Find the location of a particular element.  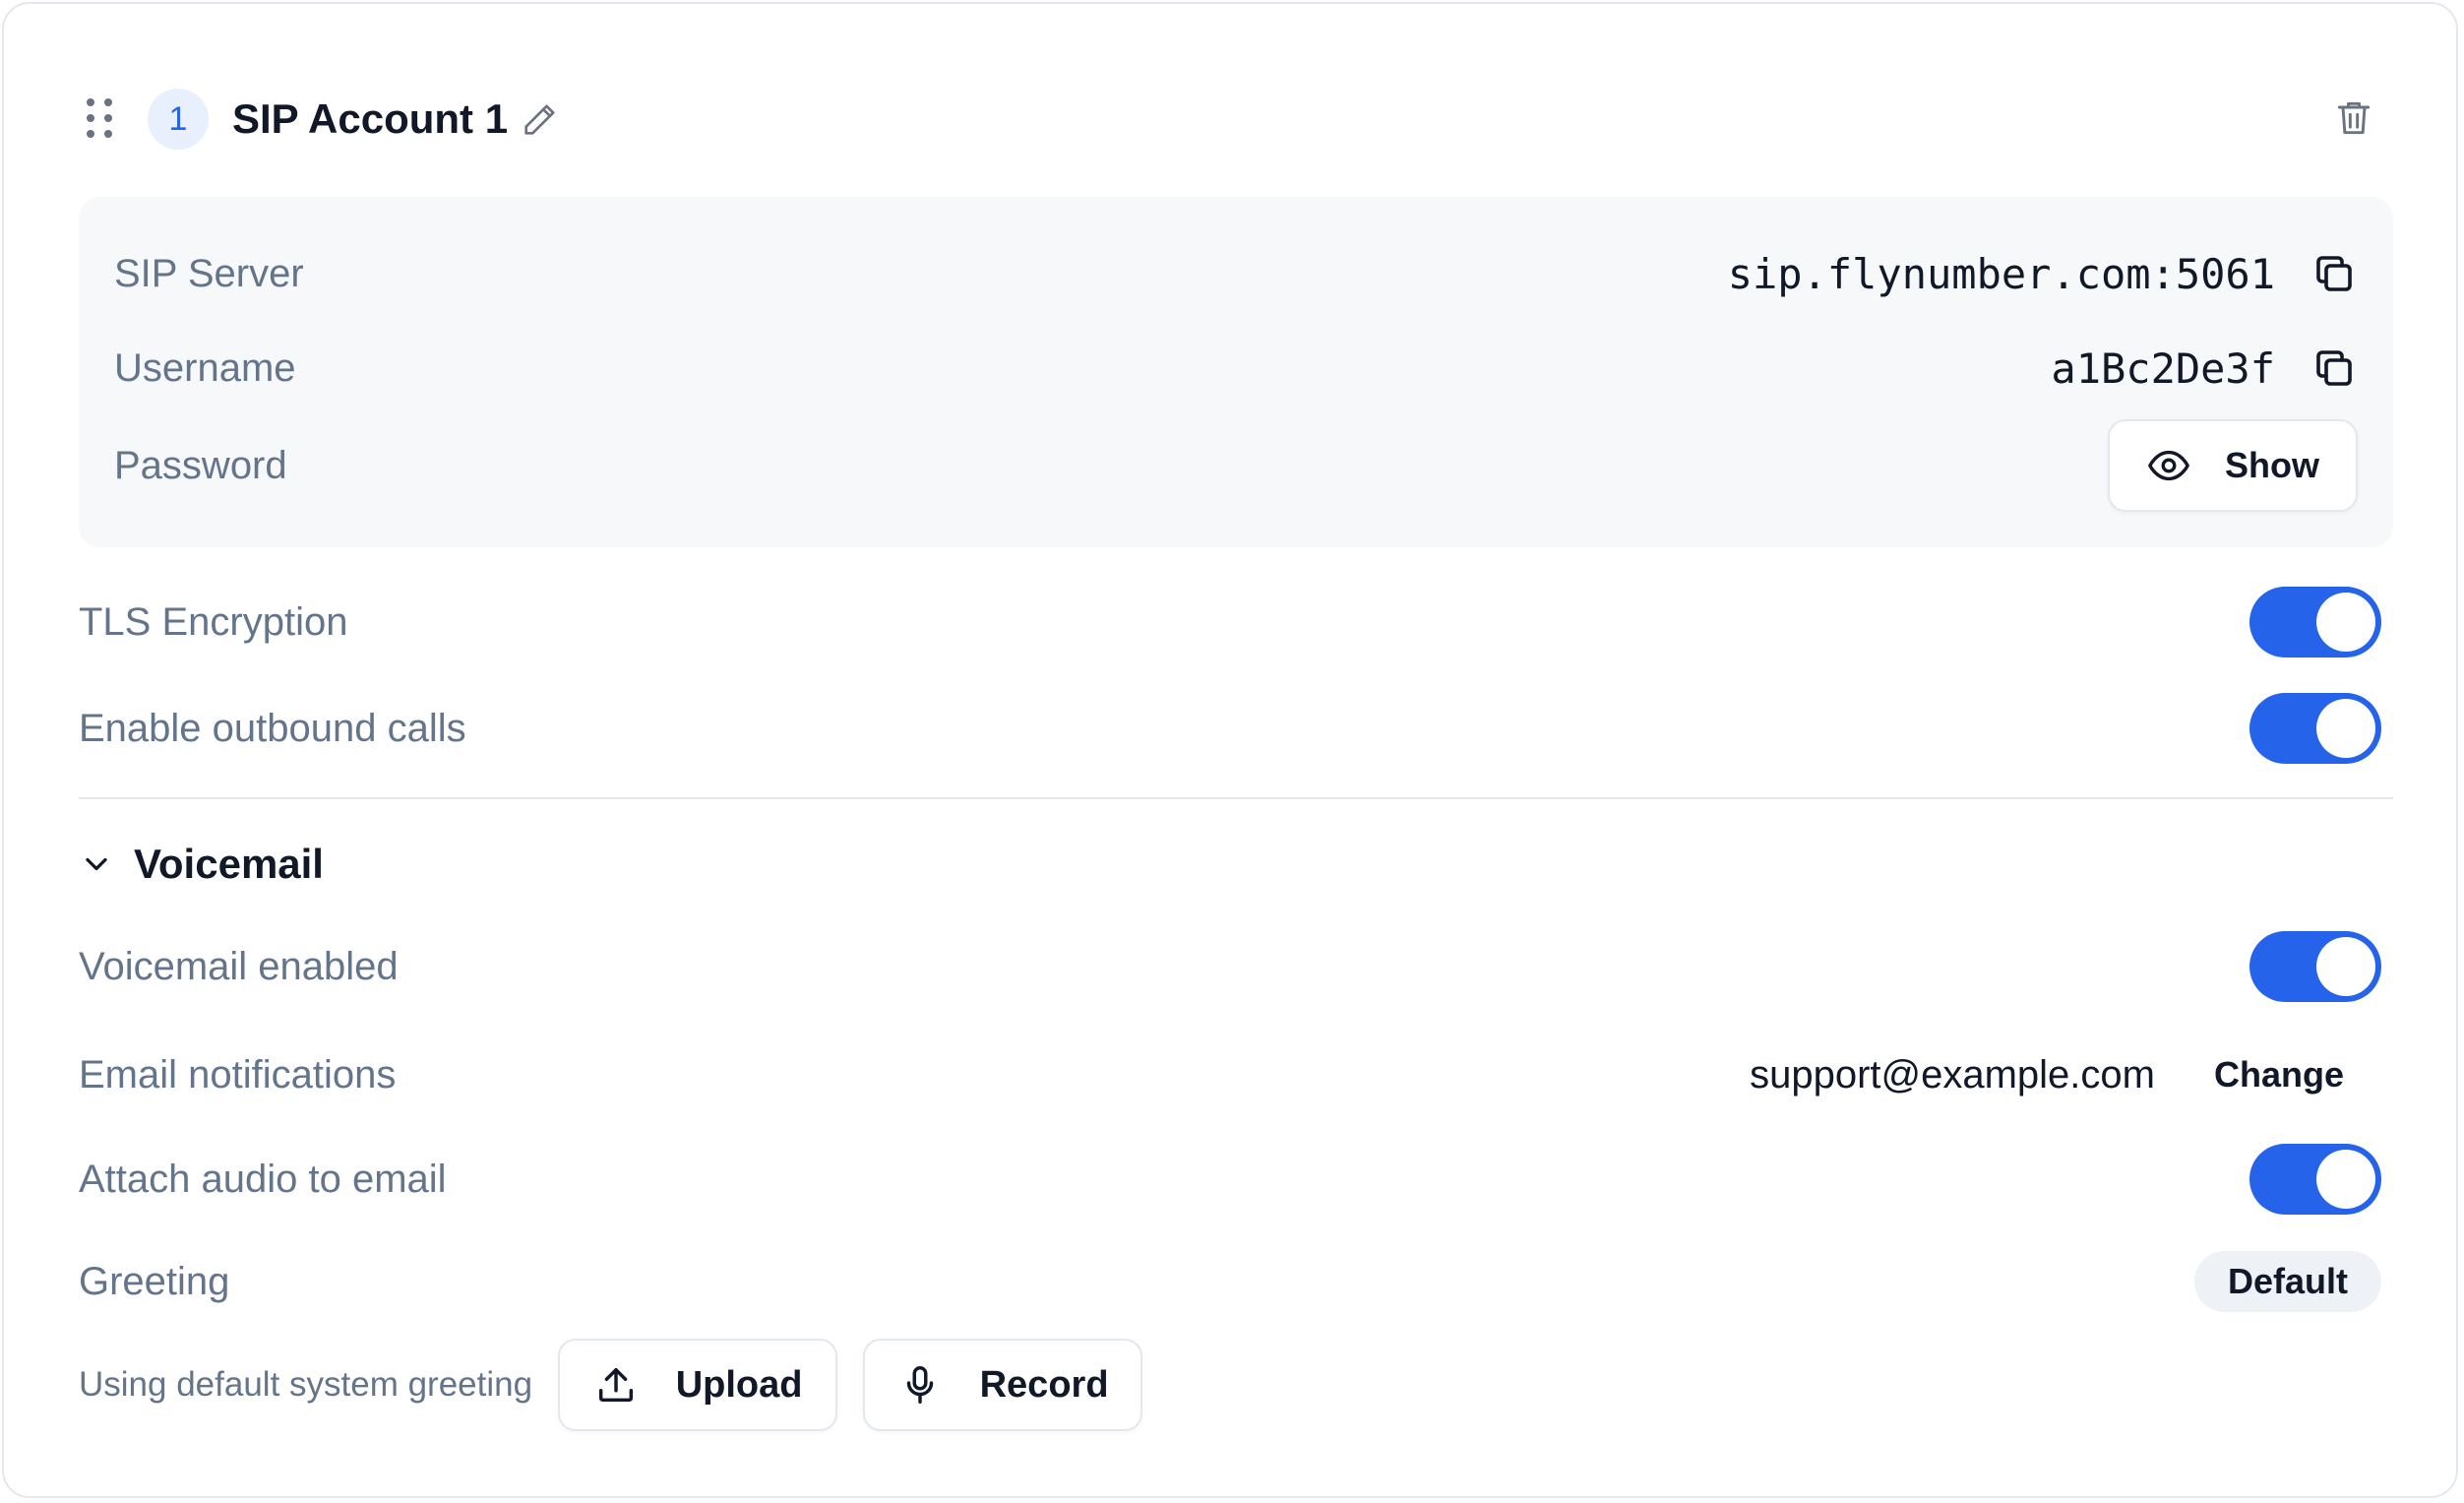

trash-icon is located at coordinates (2353, 118).